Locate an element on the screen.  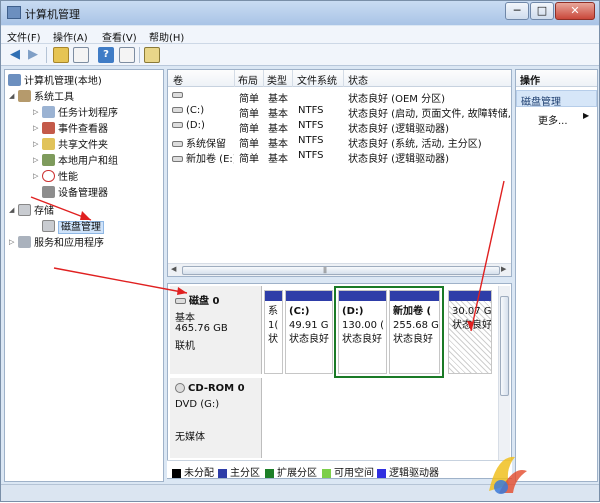
tree-item-disk-management: 磁盘管理 is located at coordinates (73, 226).